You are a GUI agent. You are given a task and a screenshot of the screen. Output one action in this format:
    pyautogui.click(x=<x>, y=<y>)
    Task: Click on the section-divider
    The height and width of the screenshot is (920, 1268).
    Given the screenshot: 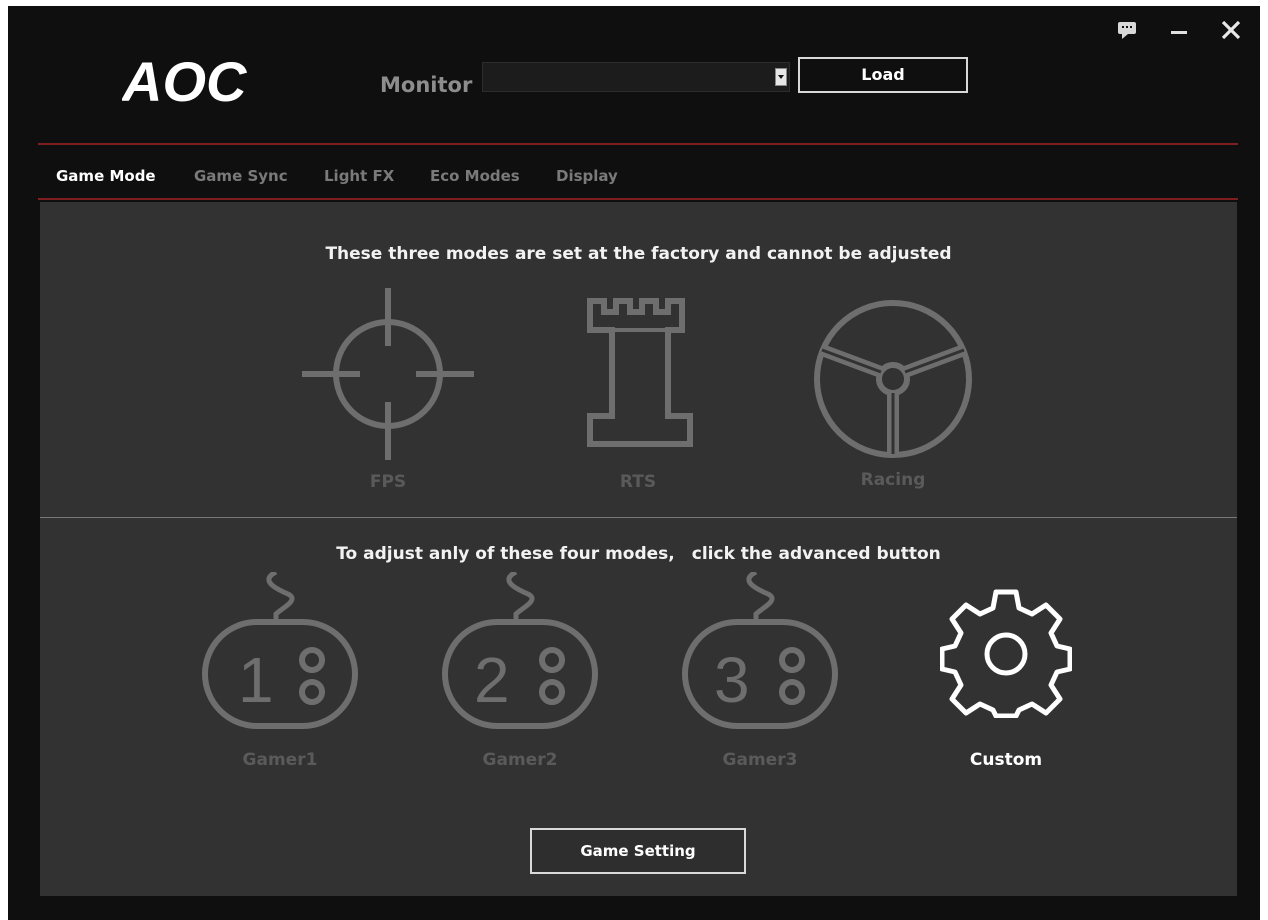 What is the action you would take?
    pyautogui.click(x=638, y=517)
    